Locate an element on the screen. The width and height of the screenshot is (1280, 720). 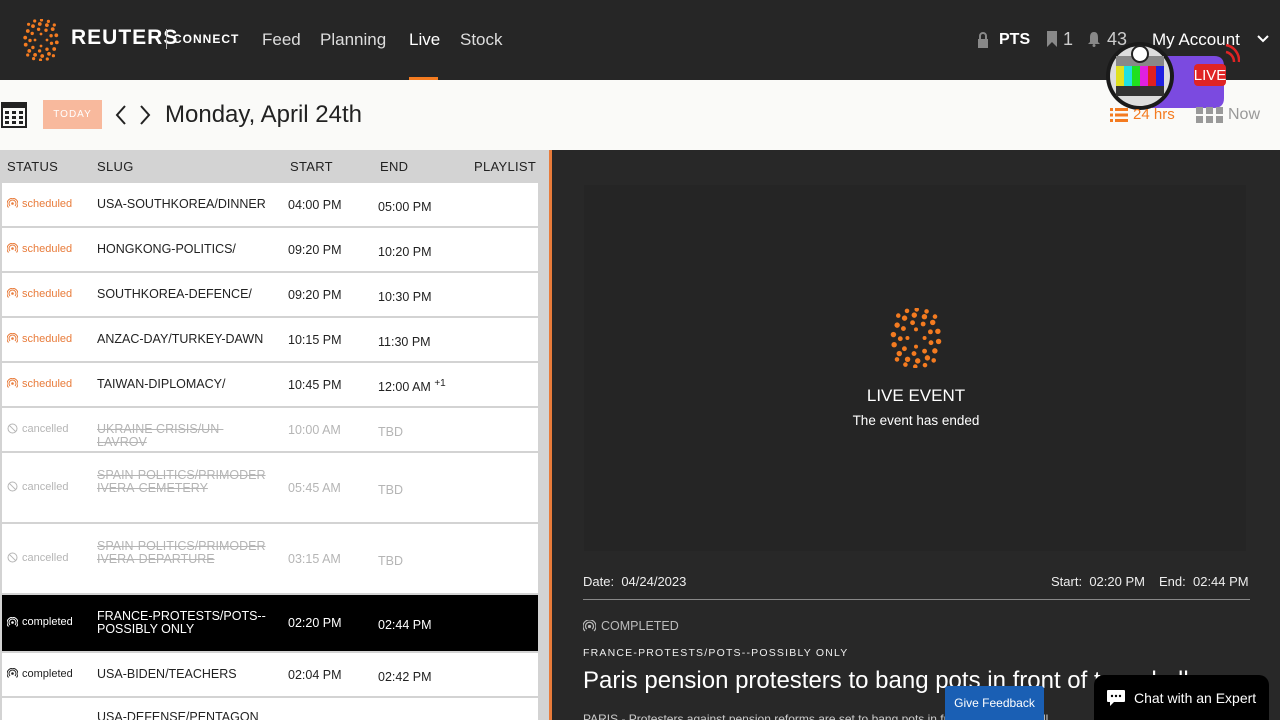
event-end-label: End: is located at coordinates (1172, 581).